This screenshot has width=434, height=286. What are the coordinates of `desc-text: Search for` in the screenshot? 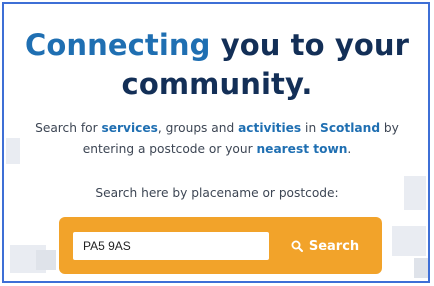 It's located at (68, 128).